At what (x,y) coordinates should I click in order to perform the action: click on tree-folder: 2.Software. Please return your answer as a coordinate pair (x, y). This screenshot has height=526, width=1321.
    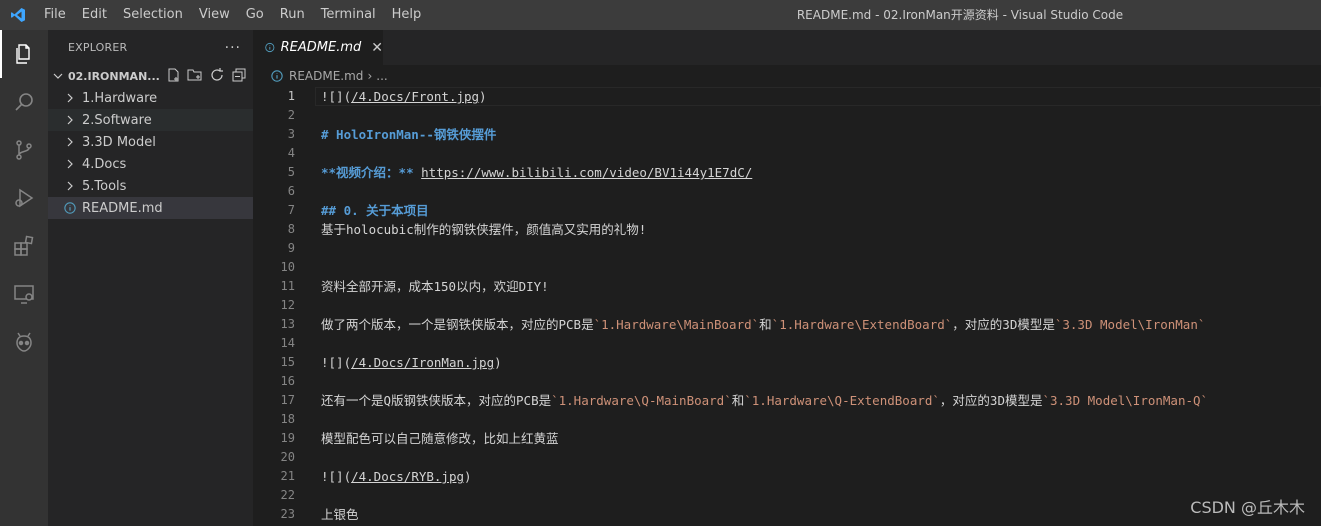
    Looking at the image, I should click on (150, 120).